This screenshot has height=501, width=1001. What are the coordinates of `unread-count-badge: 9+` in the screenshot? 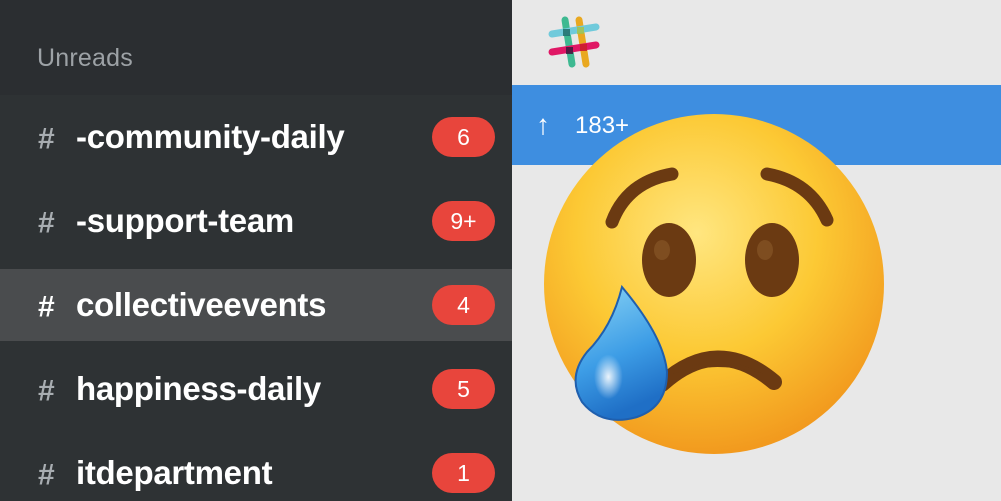 It's located at (463, 221).